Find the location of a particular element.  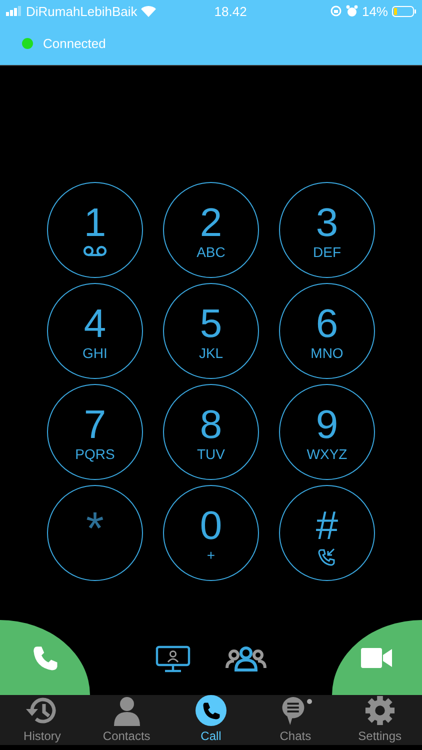

tab: Settings is located at coordinates (380, 720).